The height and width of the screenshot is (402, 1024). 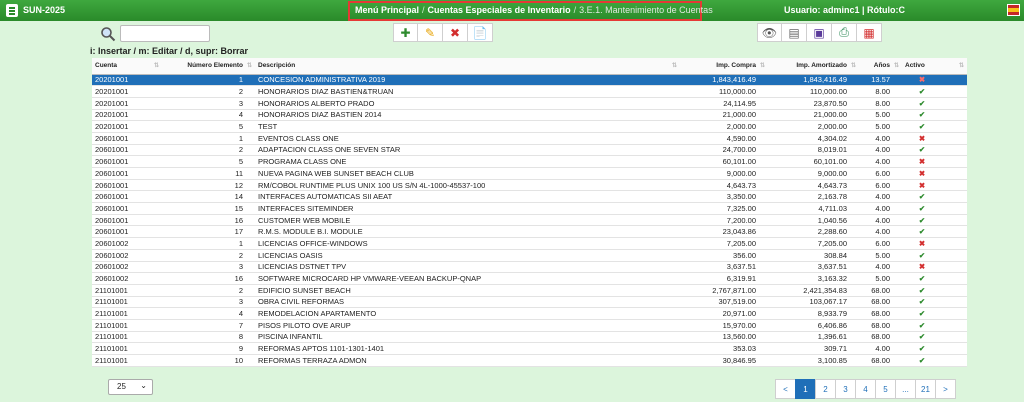 I want to click on table-cell: 6,406.86, so click(x=813, y=325).